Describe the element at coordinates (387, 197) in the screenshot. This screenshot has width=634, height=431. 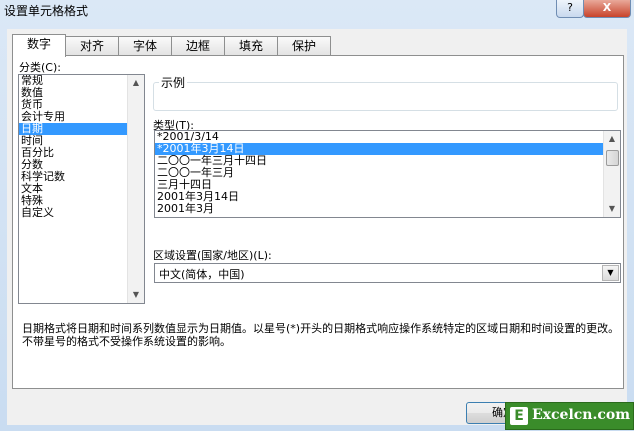
I see `type-list-item: 2001年3月14日` at that location.